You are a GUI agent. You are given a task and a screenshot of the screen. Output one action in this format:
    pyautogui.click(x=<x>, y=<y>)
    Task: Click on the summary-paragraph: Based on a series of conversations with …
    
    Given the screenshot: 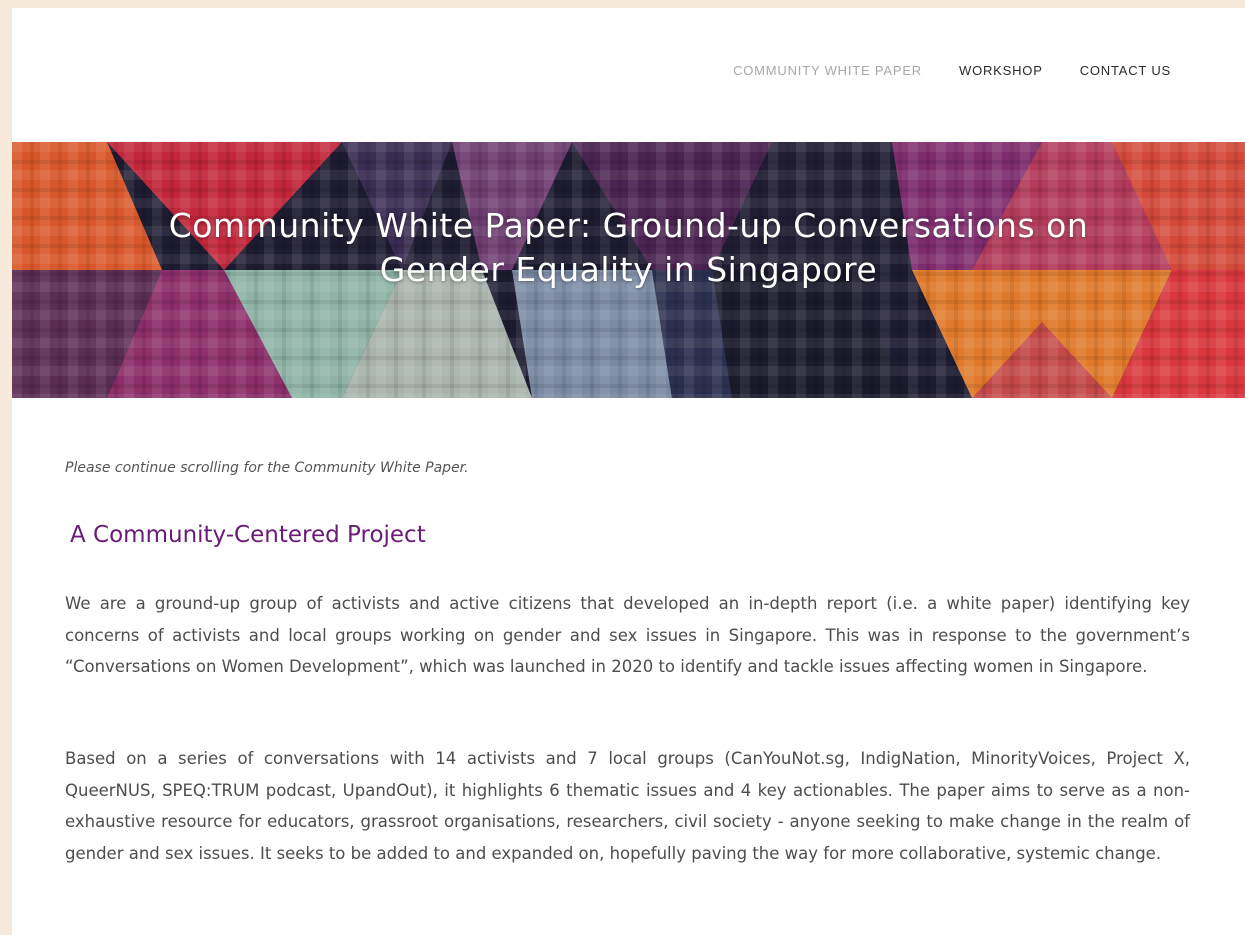 What is the action you would take?
    pyautogui.click(x=627, y=806)
    